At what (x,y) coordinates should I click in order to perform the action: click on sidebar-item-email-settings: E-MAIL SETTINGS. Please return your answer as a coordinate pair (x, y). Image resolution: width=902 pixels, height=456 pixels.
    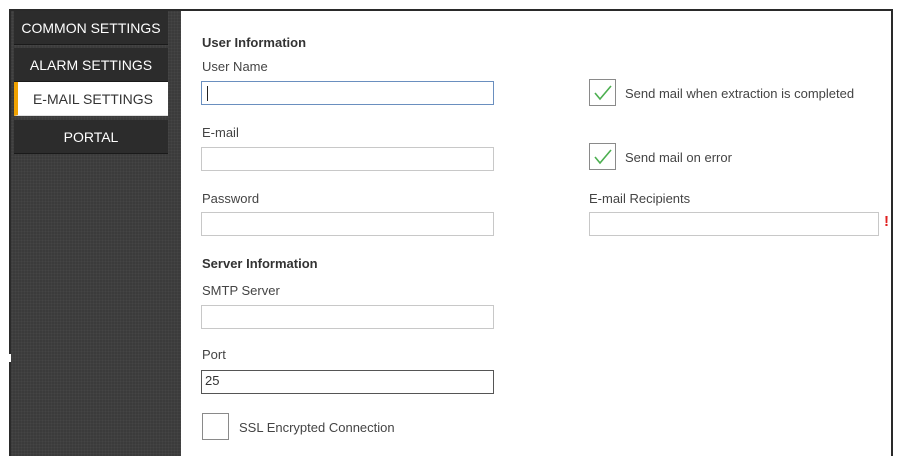
    Looking at the image, I should click on (91, 99).